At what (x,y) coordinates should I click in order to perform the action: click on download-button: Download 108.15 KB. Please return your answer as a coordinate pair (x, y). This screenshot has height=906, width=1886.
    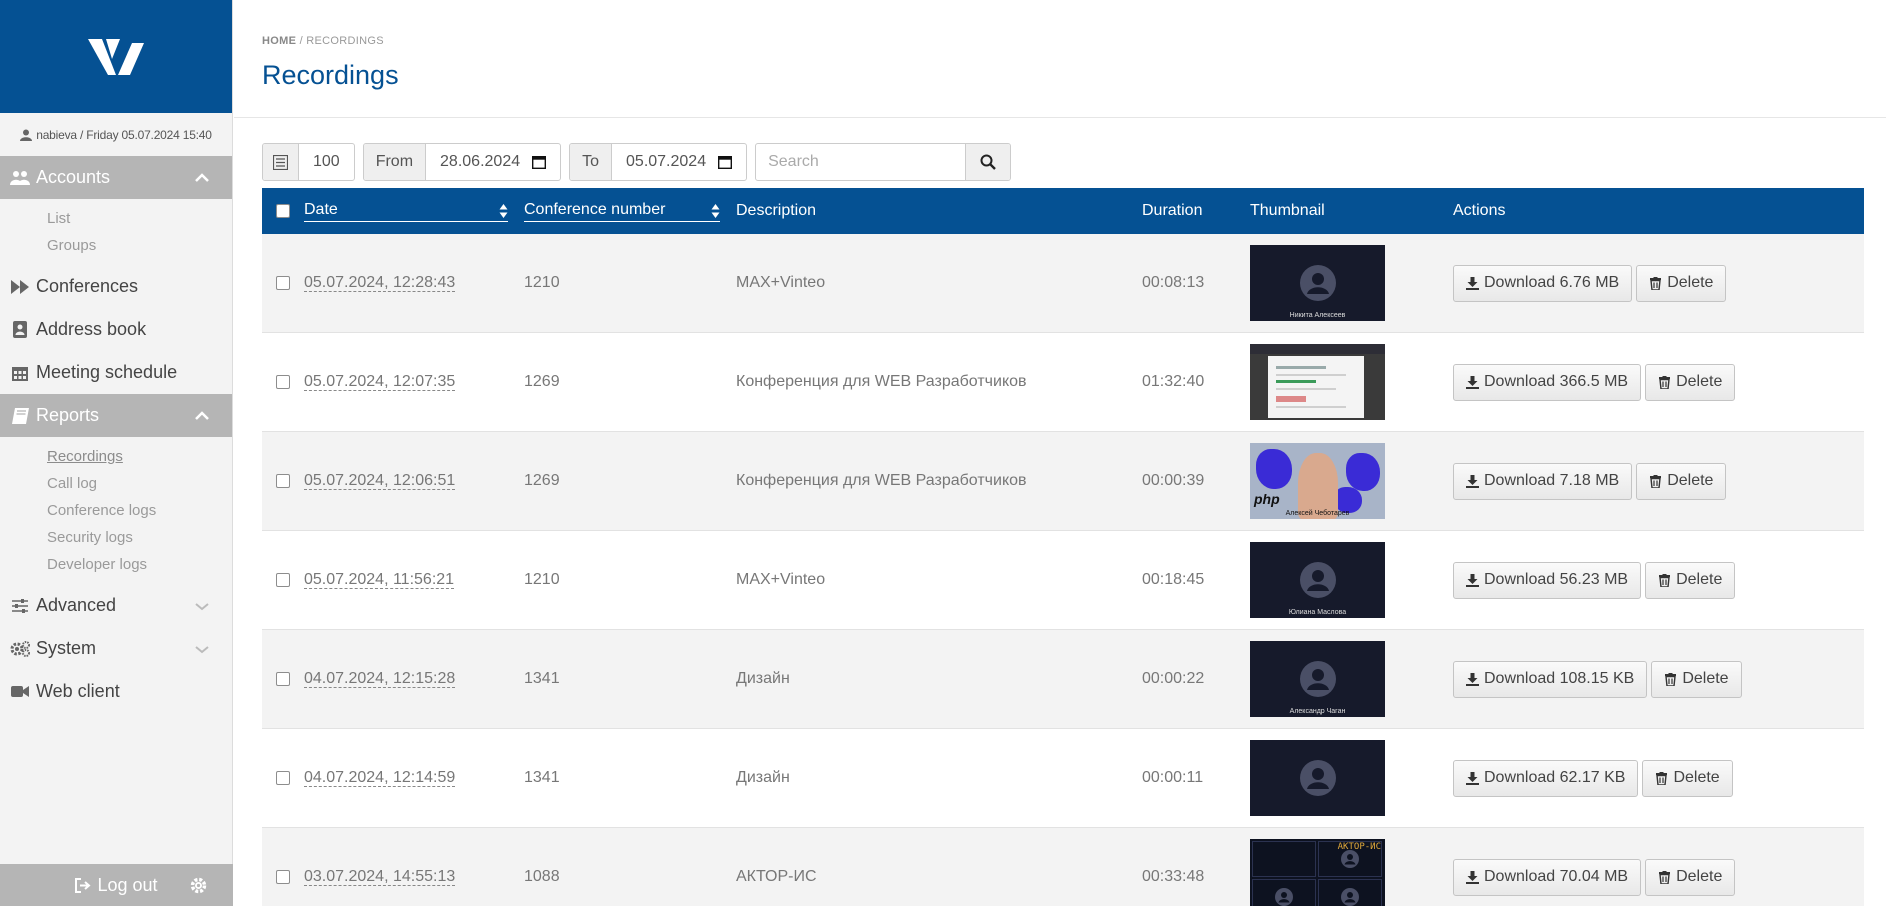
    Looking at the image, I should click on (1550, 679).